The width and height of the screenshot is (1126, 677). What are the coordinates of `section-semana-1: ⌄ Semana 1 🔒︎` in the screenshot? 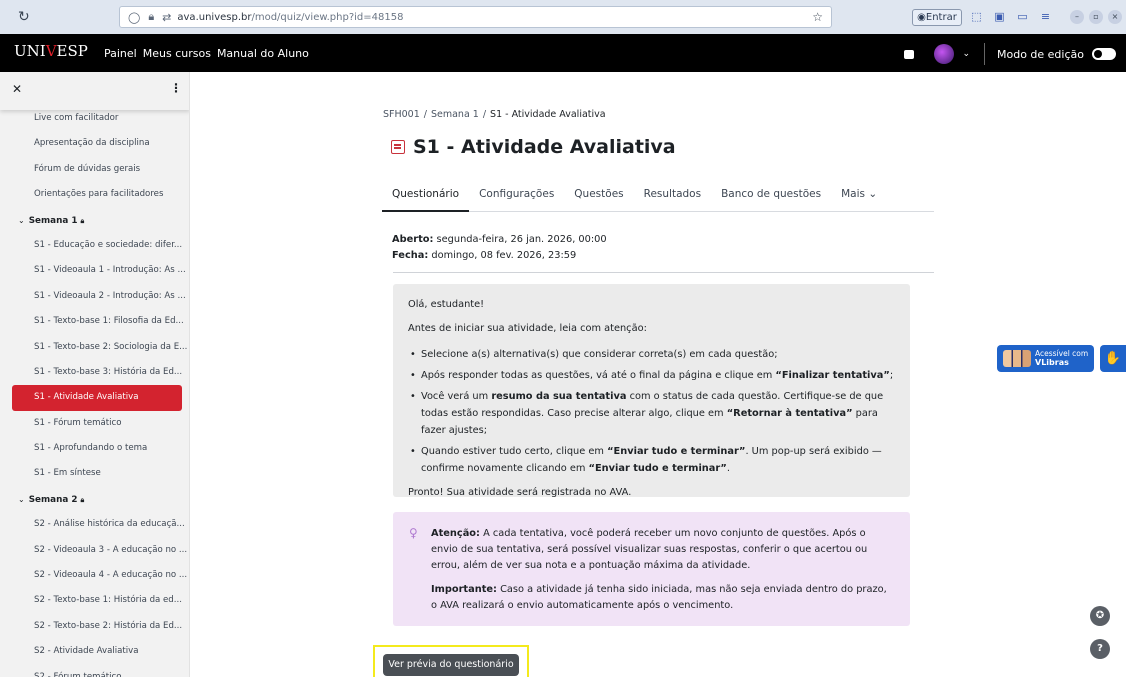 It's located at (94, 220).